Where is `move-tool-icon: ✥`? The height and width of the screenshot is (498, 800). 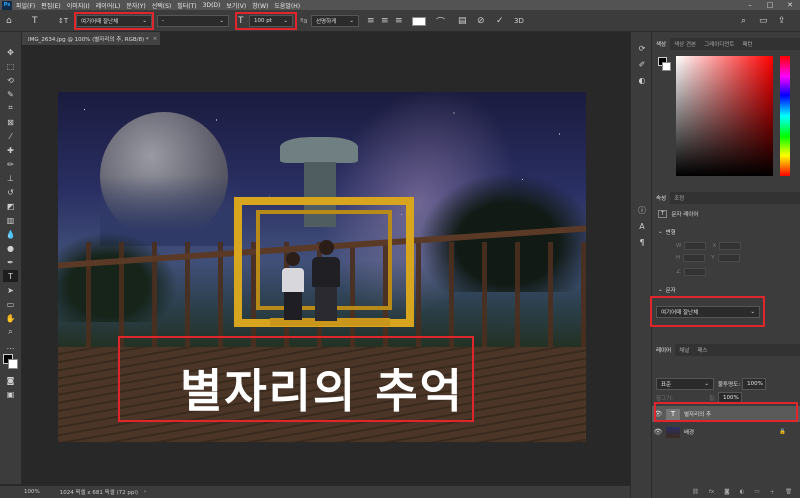
move-tool-icon: ✥ is located at coordinates (10, 52).